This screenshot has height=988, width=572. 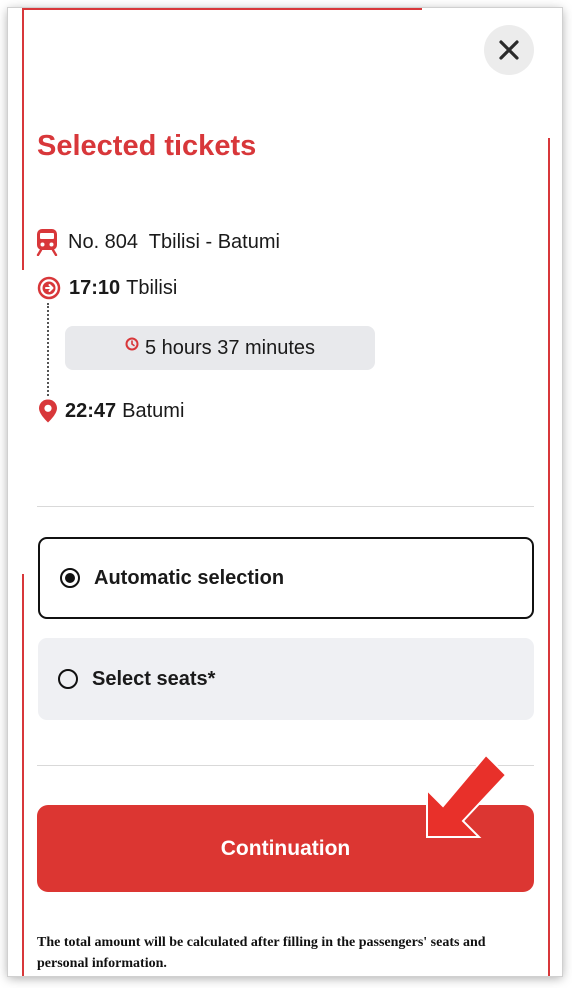 I want to click on close-button, so click(x=509, y=50).